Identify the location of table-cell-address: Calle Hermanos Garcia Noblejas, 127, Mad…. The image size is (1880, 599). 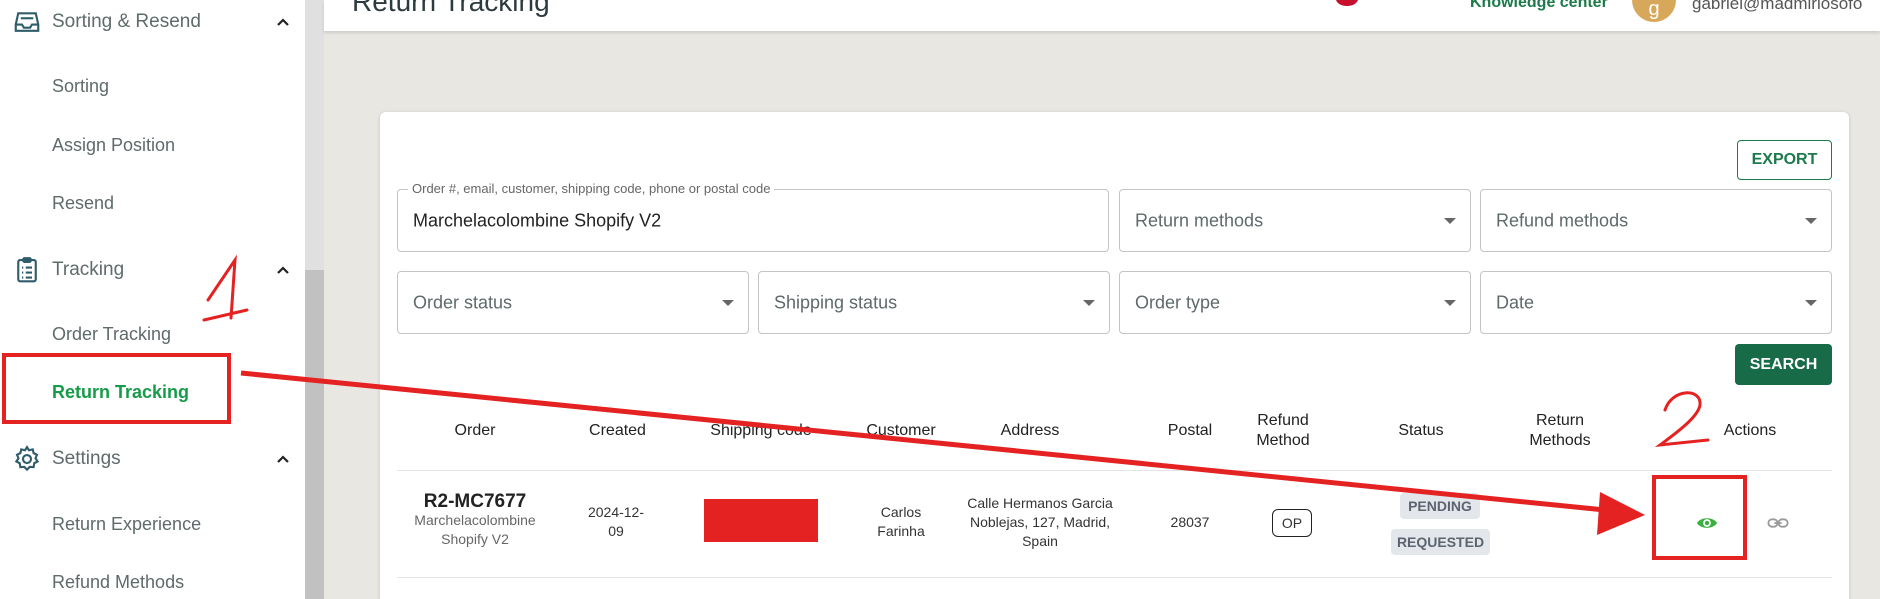
(1040, 522).